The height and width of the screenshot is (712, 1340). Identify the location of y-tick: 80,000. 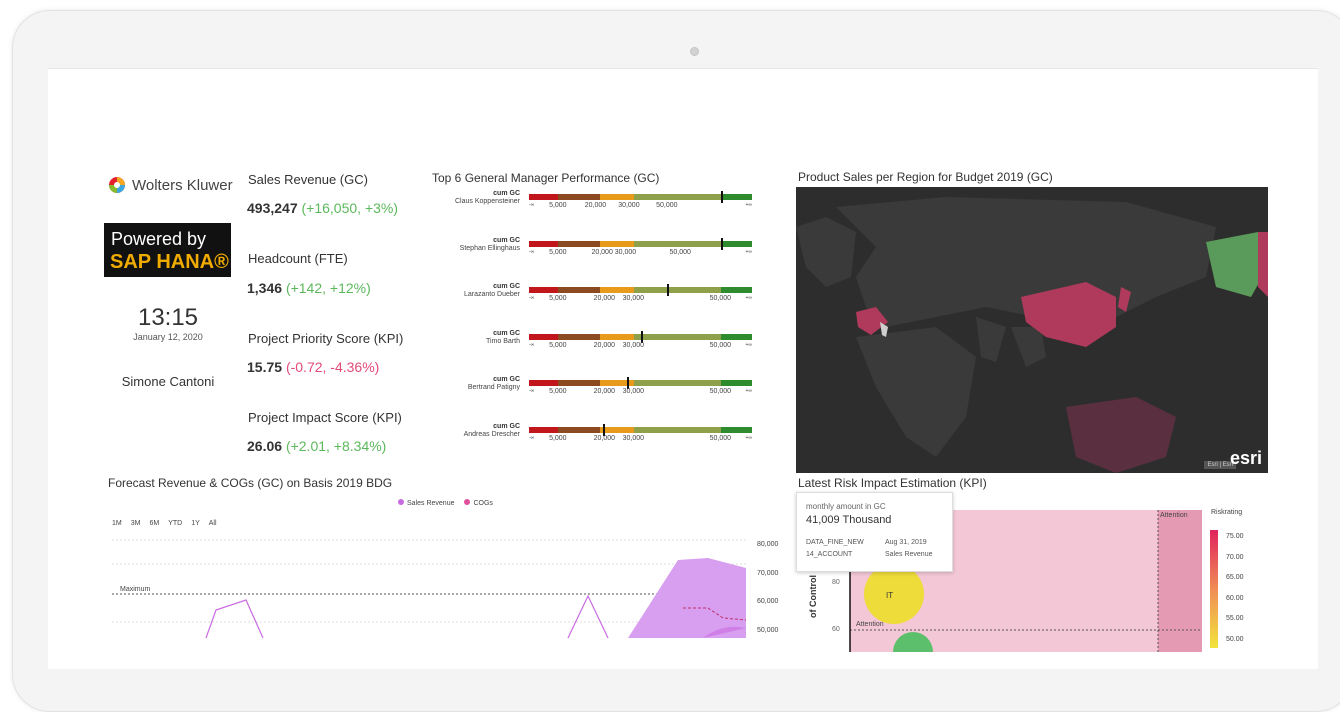
(768, 544).